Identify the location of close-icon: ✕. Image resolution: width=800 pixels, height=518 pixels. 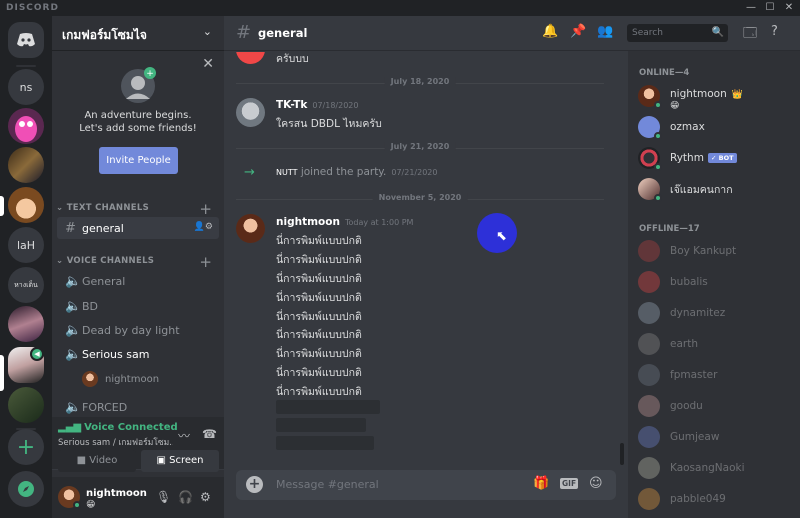
(208, 64).